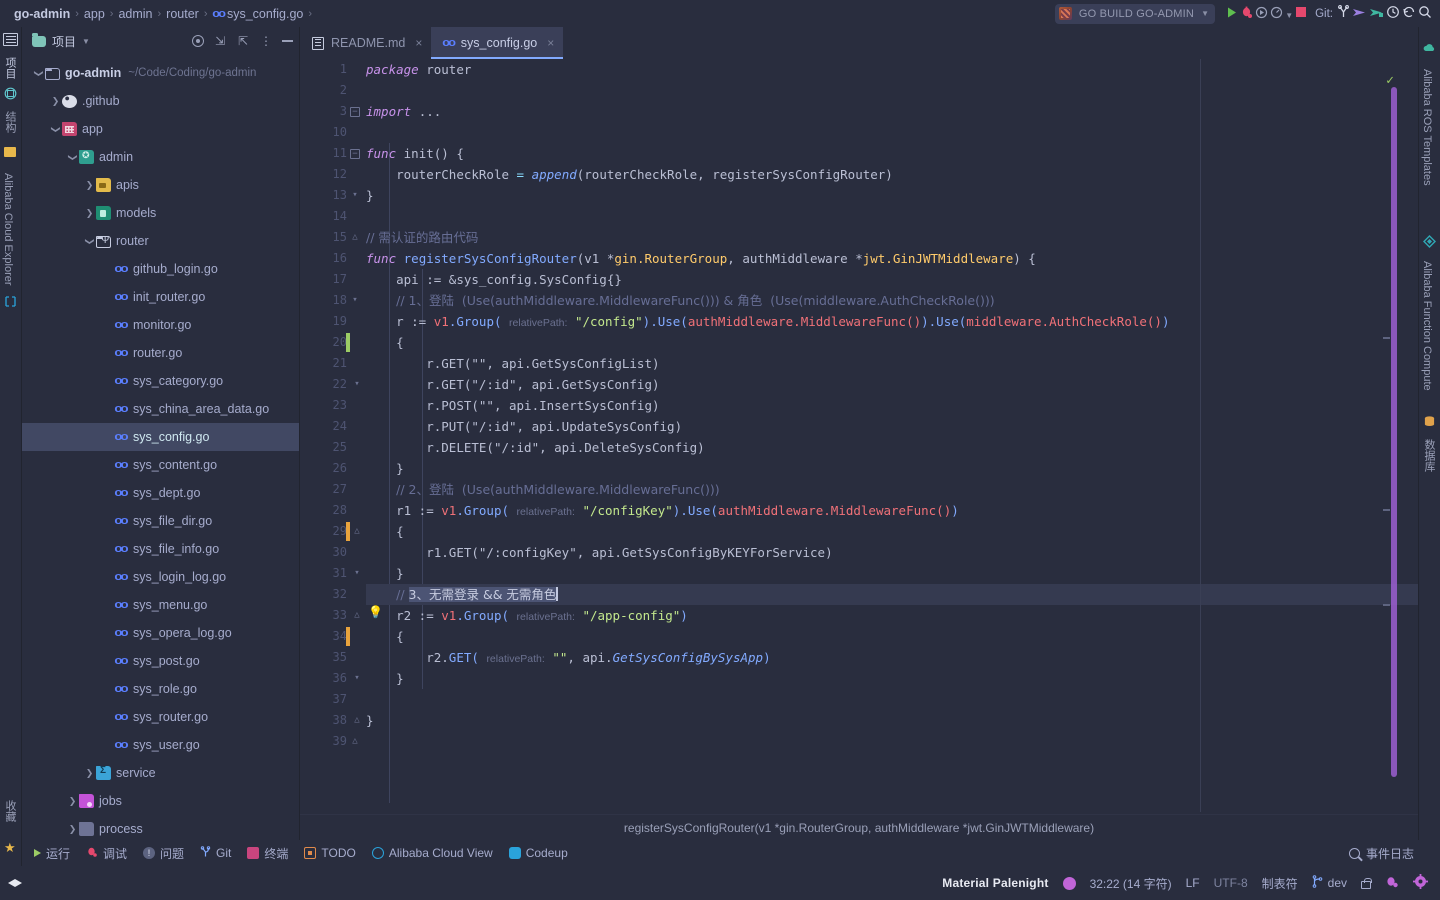 The width and height of the screenshot is (1440, 900). Describe the element at coordinates (160, 801) in the screenshot. I see `tree-item-jobs: ❯ jobs` at that location.